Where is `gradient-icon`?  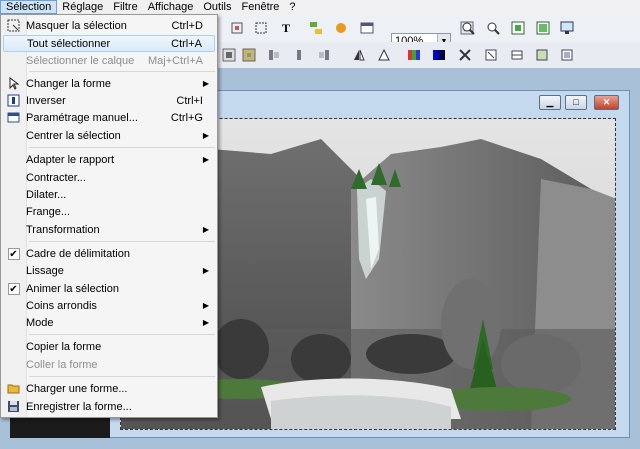 gradient-icon is located at coordinates (439, 55).